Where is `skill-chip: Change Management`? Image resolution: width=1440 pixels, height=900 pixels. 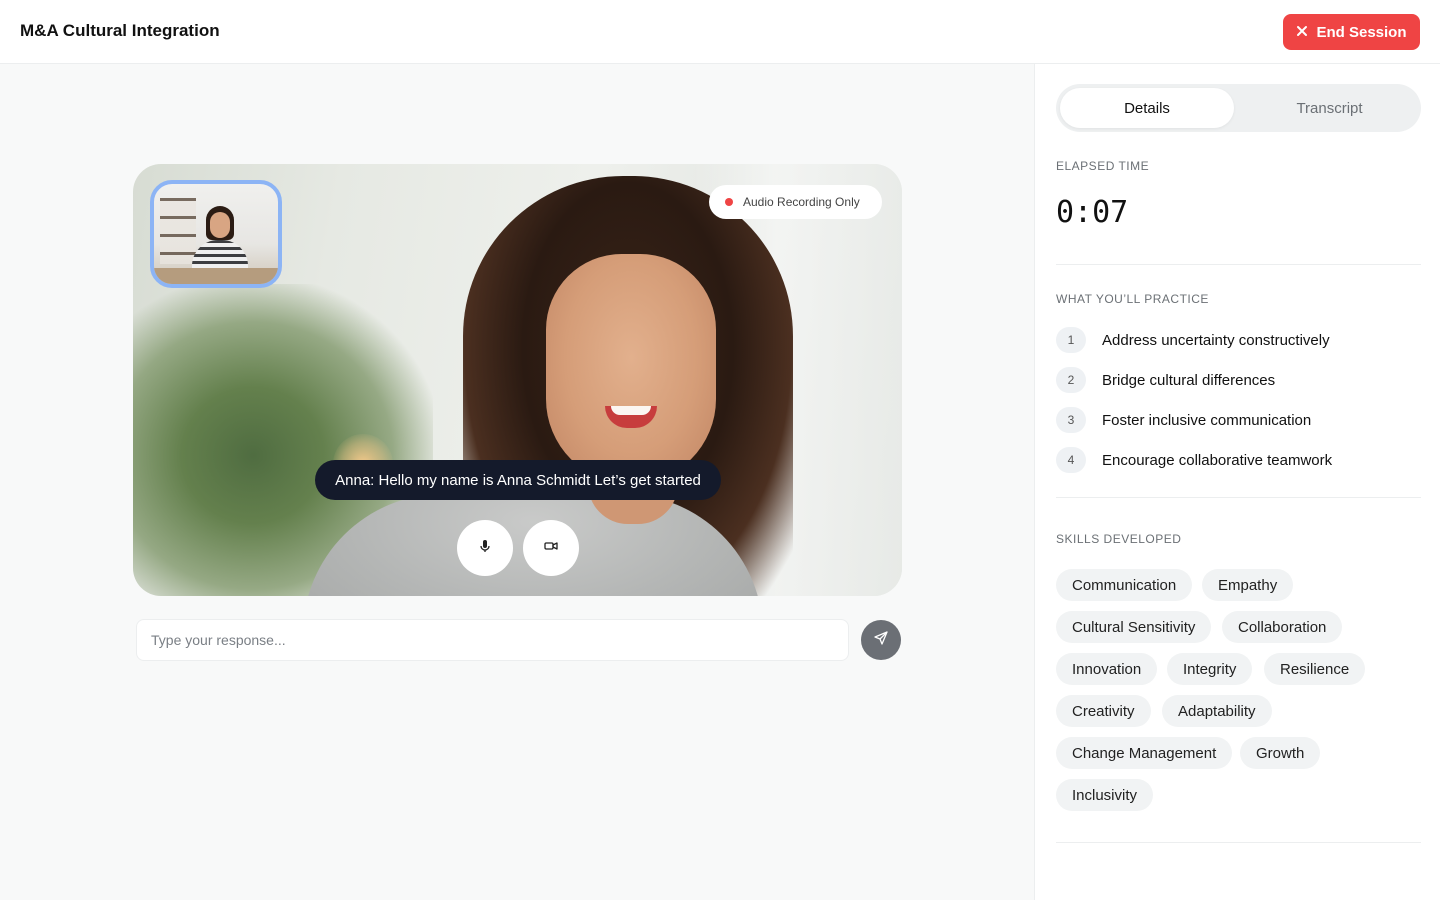
skill-chip: Change Management is located at coordinates (1144, 753).